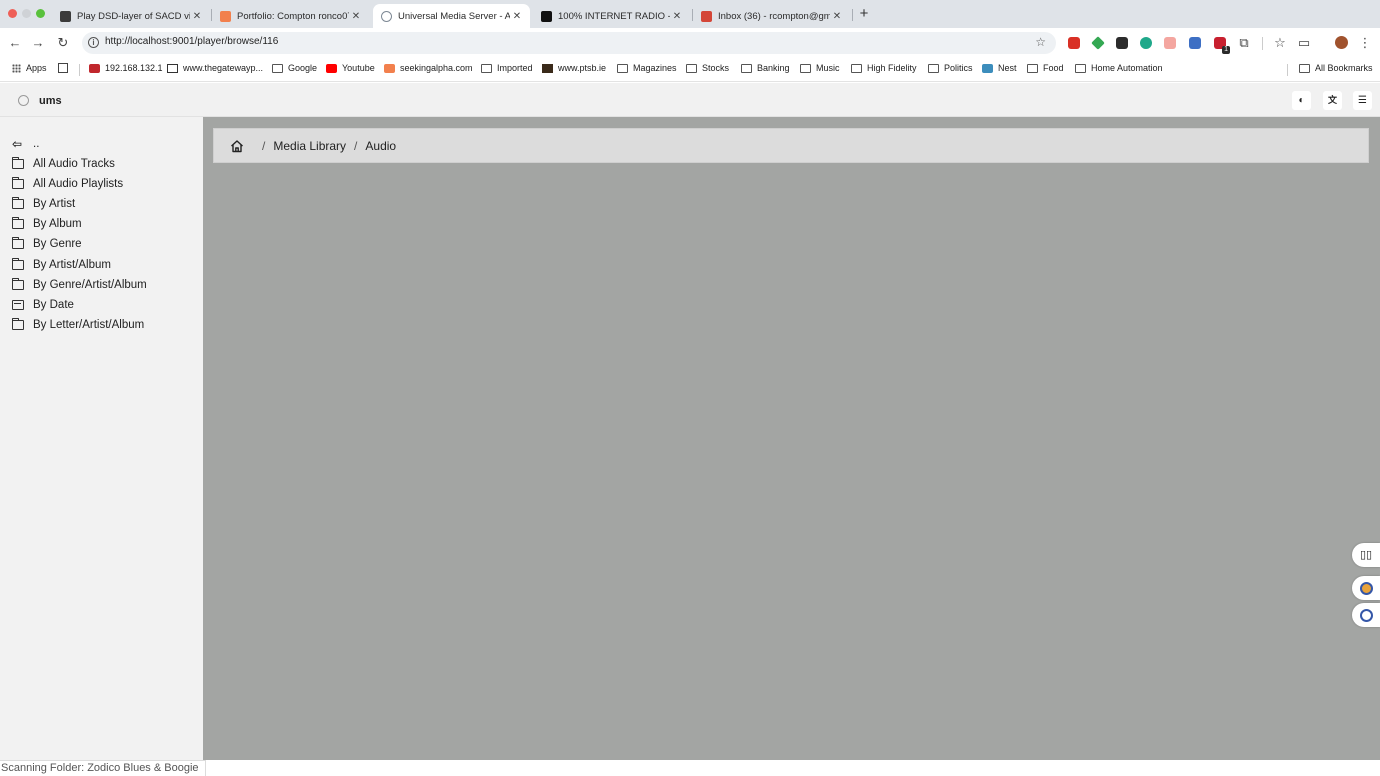 This screenshot has width=1380, height=776. Describe the element at coordinates (93, 42) in the screenshot. I see `site-info-icon: i` at that location.